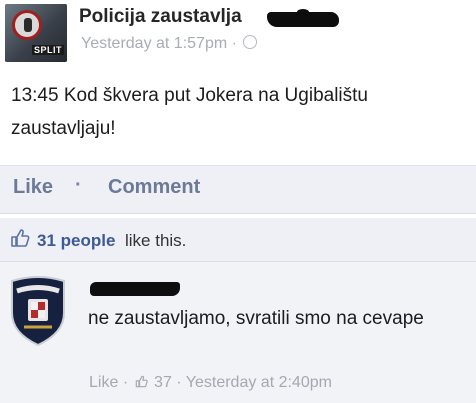 This screenshot has width=476, height=403. What do you see at coordinates (135, 289) in the screenshot?
I see `commenter-redaction` at bounding box center [135, 289].